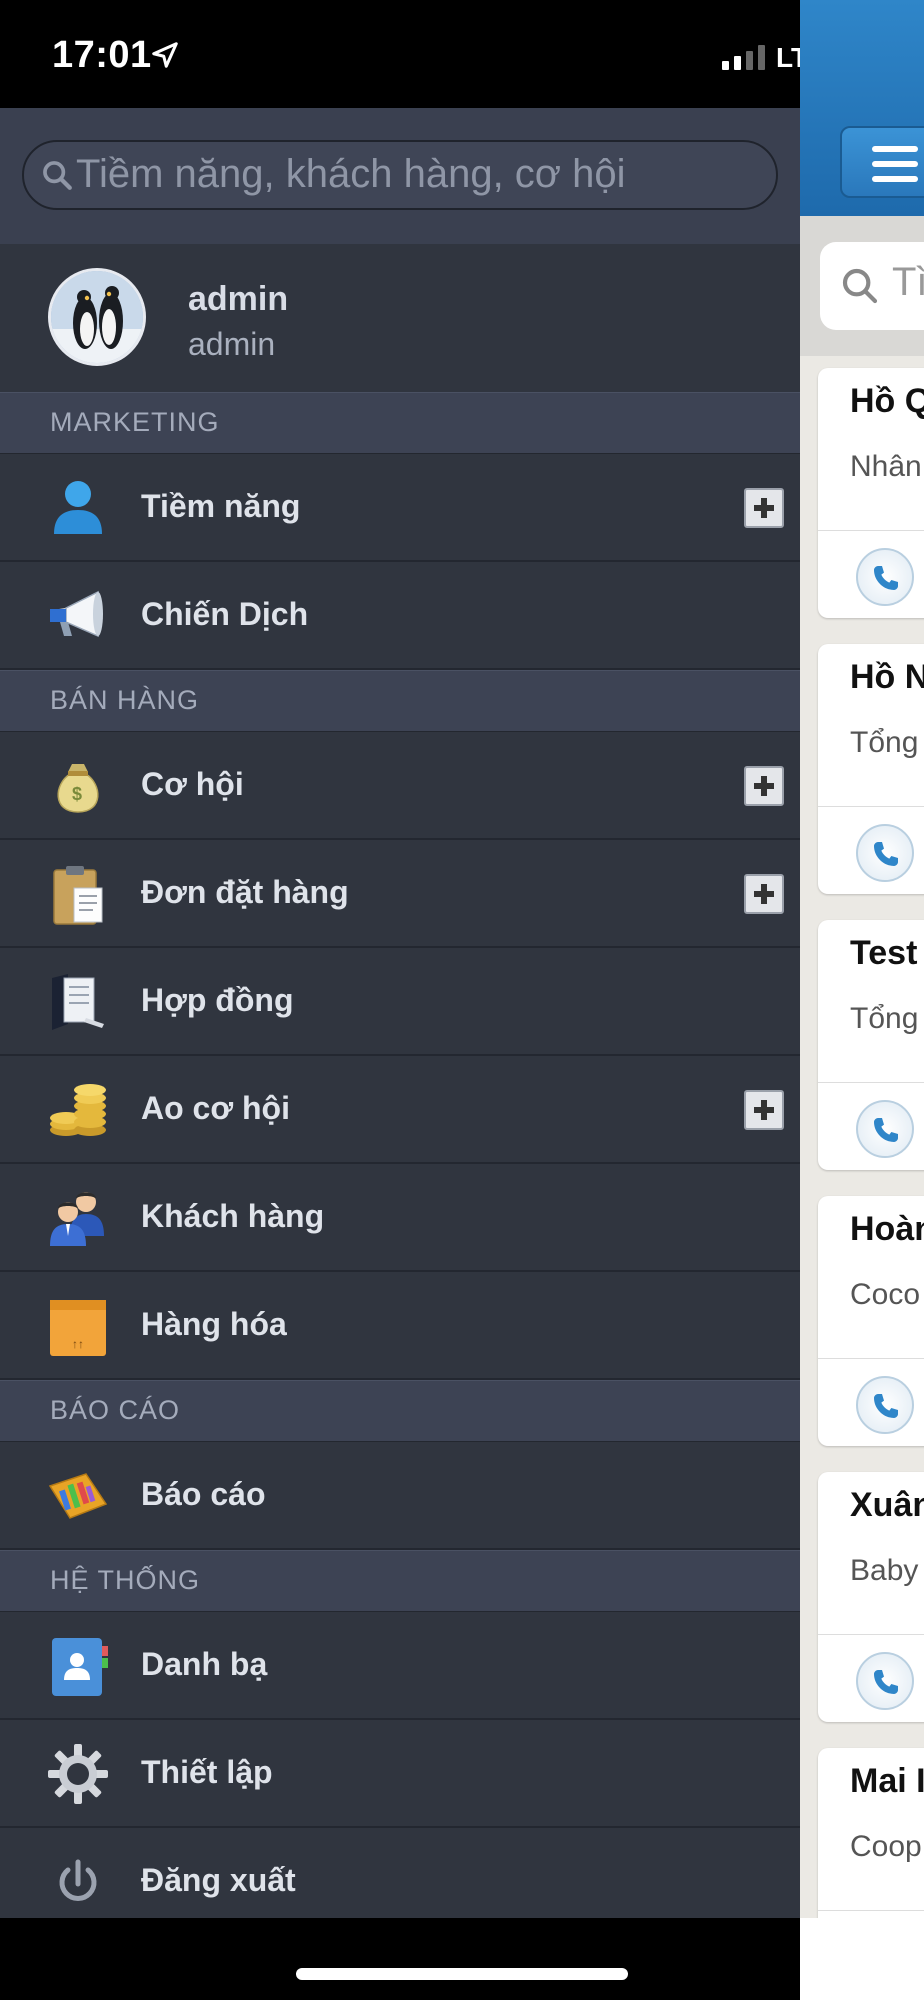 The image size is (924, 2000). What do you see at coordinates (78, 895) in the screenshot?
I see `clipboard-icon` at bounding box center [78, 895].